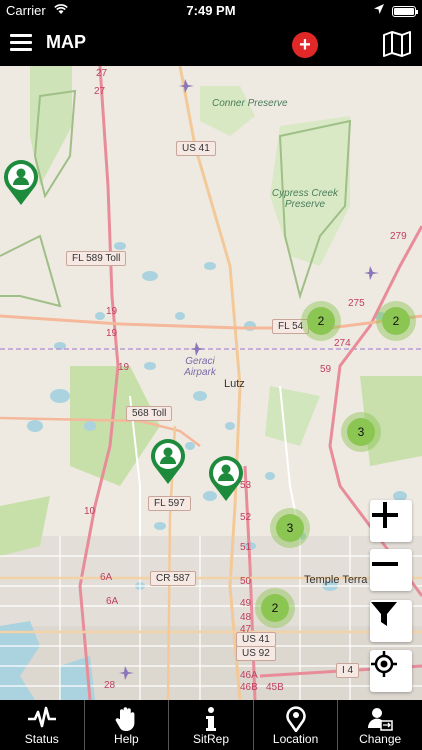 This screenshot has width=422, height=750. Describe the element at coordinates (90, 511) in the screenshot. I see `exit-label: 10` at that location.